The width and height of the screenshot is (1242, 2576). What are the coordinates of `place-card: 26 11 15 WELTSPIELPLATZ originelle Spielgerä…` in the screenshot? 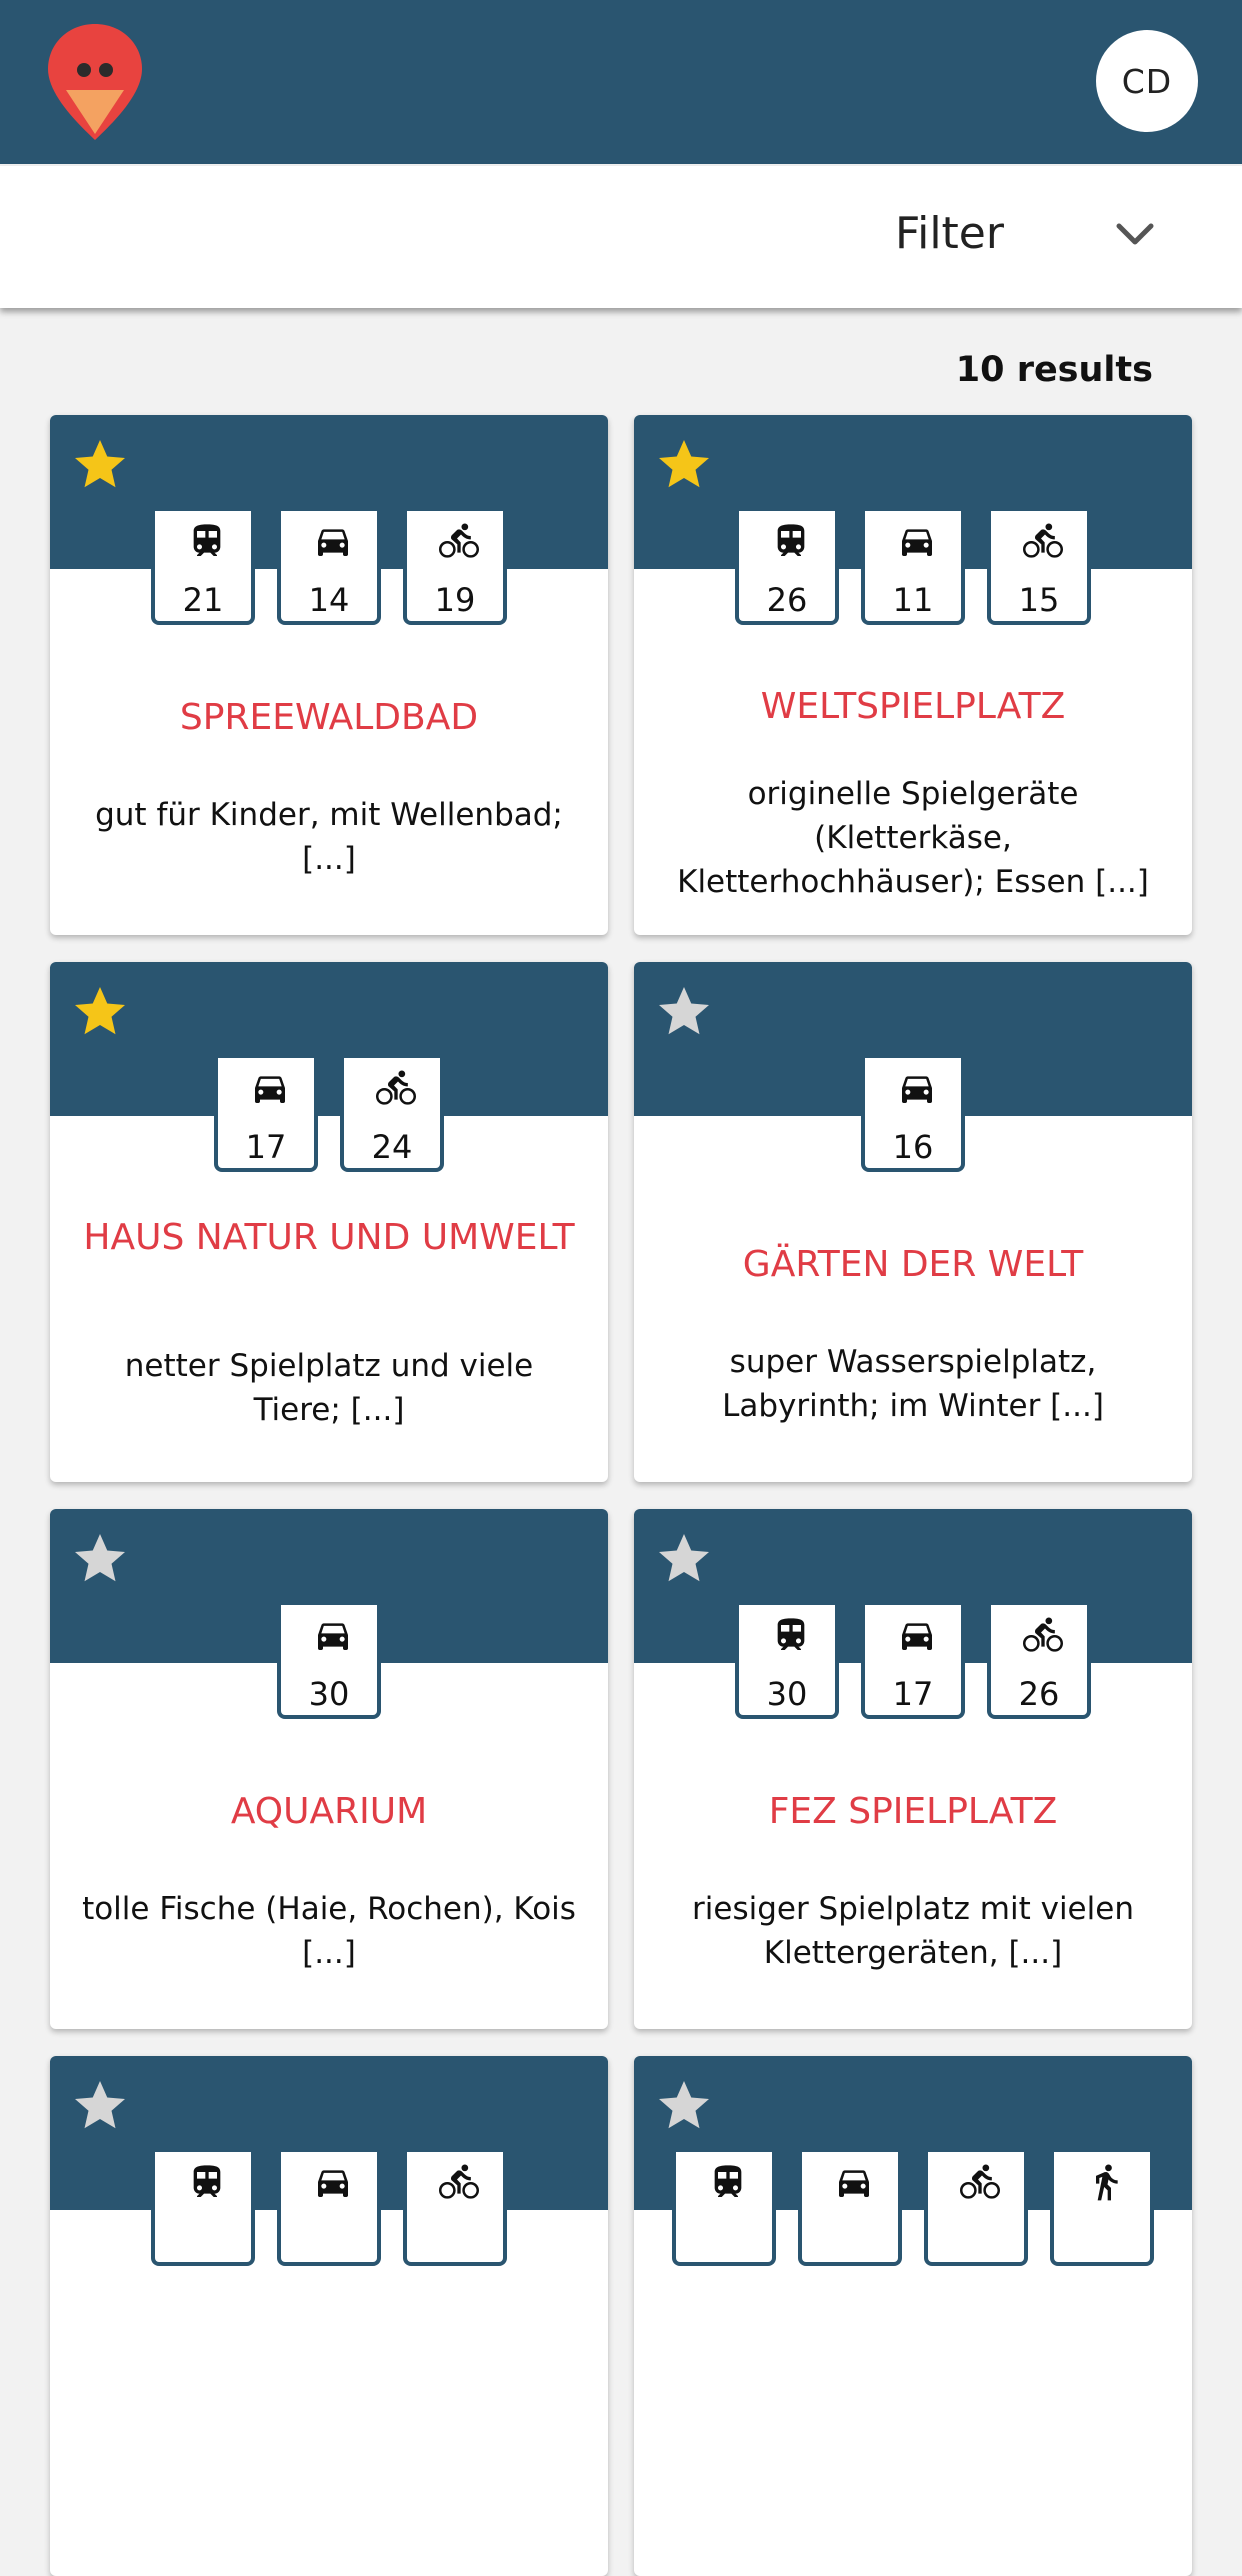 It's located at (913, 675).